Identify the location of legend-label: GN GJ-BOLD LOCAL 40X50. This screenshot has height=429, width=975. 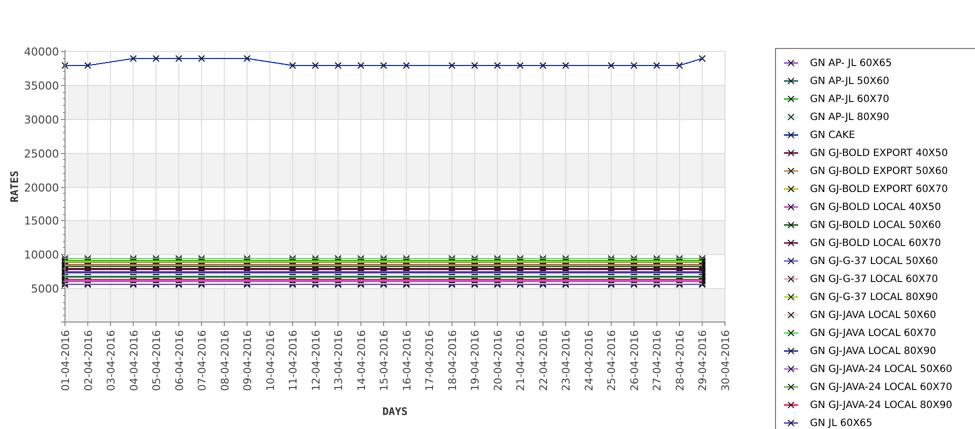
(875, 207).